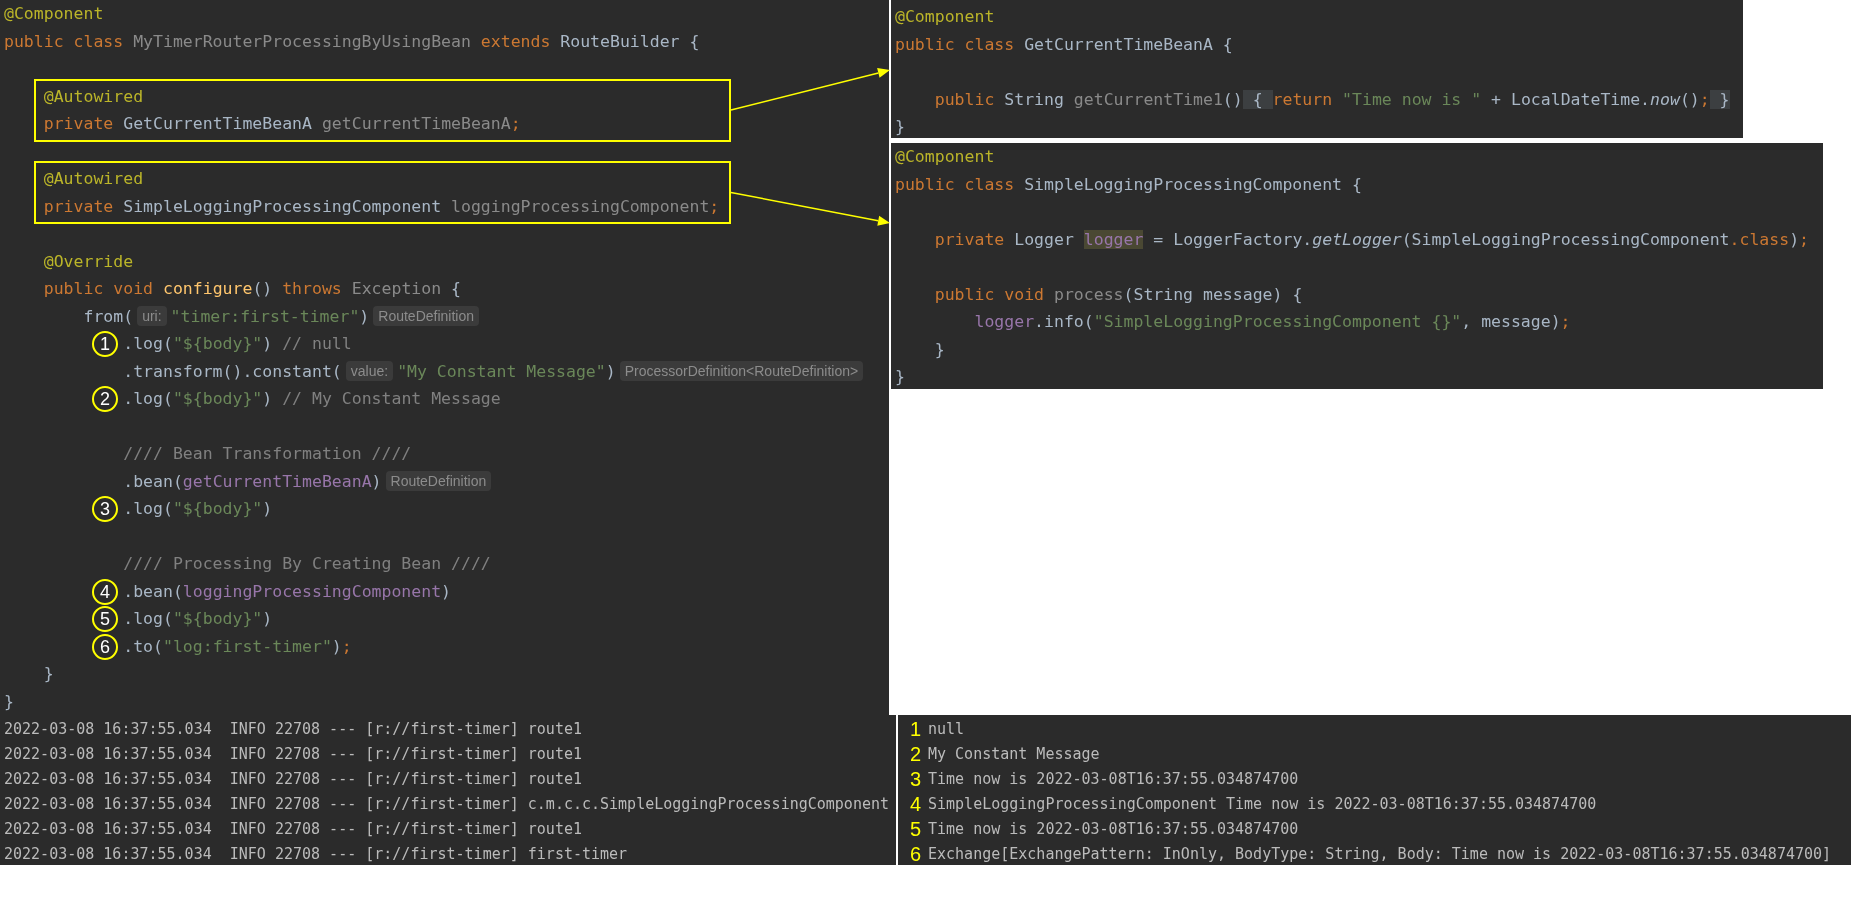 Image resolution: width=1851 pixels, height=898 pixels. What do you see at coordinates (1380, 854) in the screenshot?
I see `log-message: Exchange[ExchangePattern: InOnly, BodyType: String, Body: Time now is 2022-03-08T16:37:55.034874700]` at bounding box center [1380, 854].